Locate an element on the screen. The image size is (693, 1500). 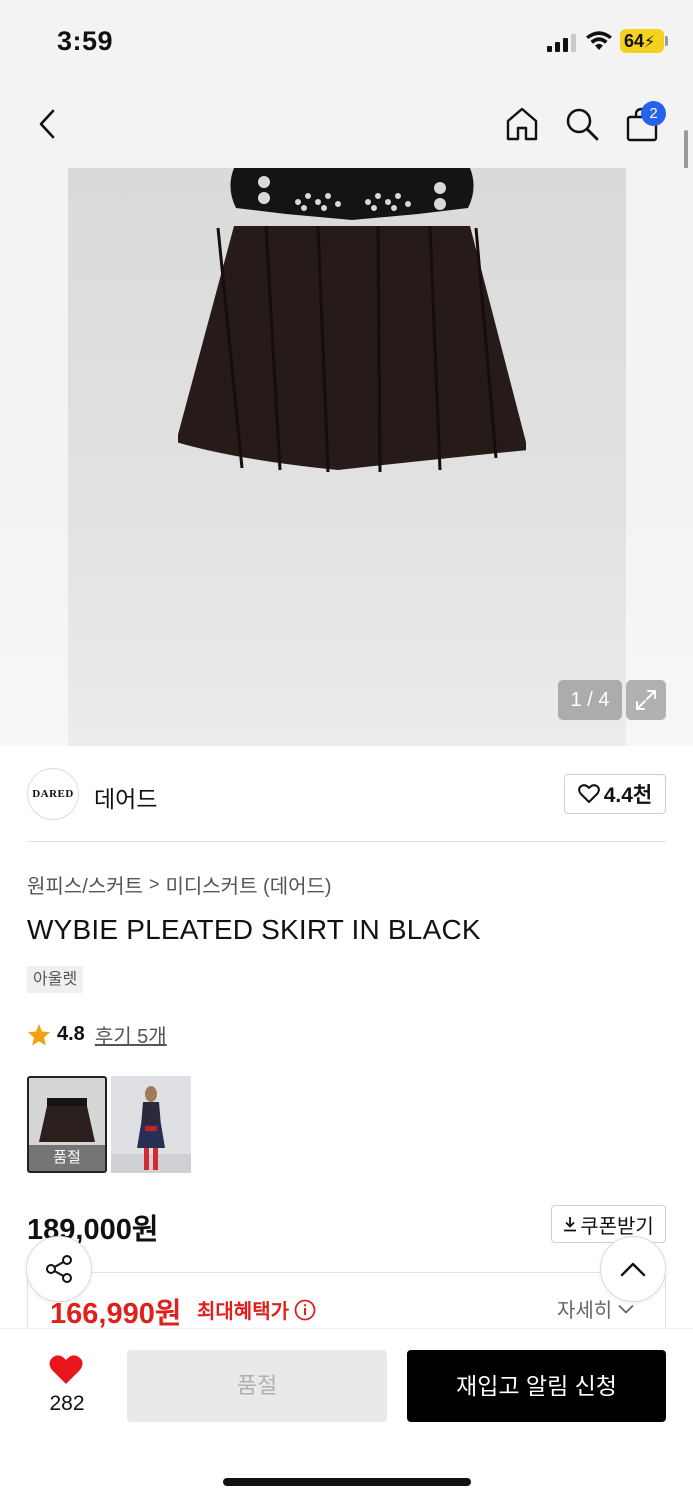
home-button is located at coordinates (522, 124).